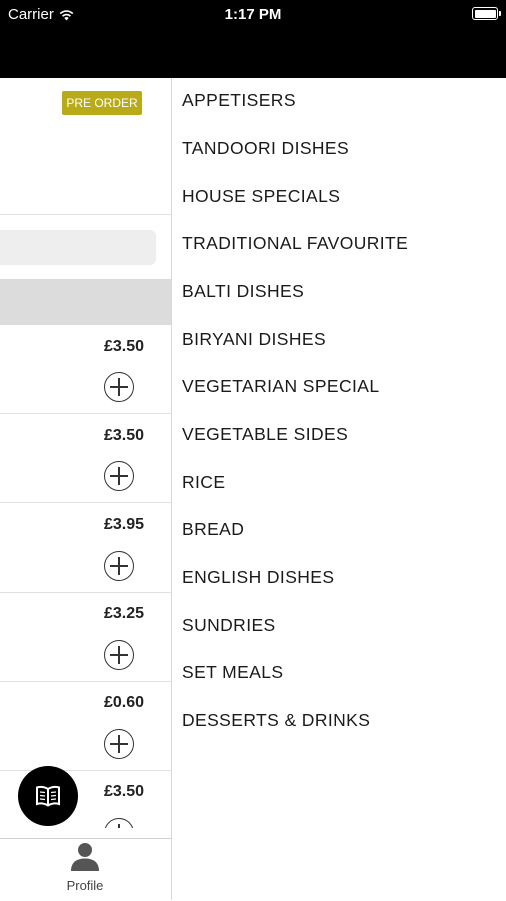 The image size is (506, 901). I want to click on menu-item-biryani-dishes: BIRYANI DISHES, so click(254, 339).